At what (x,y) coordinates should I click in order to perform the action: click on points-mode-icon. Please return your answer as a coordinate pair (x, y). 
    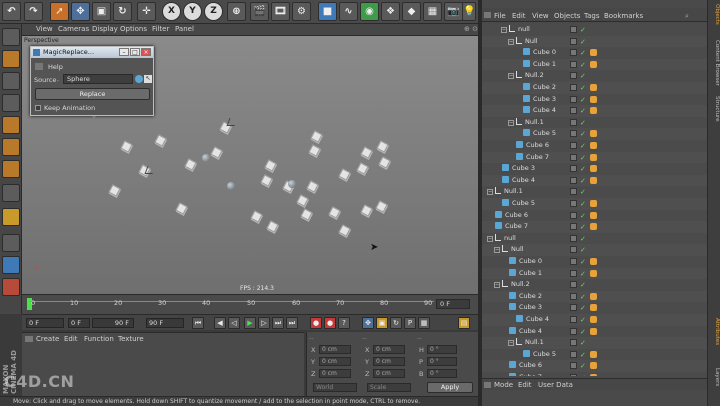
    Looking at the image, I should click on (11, 125).